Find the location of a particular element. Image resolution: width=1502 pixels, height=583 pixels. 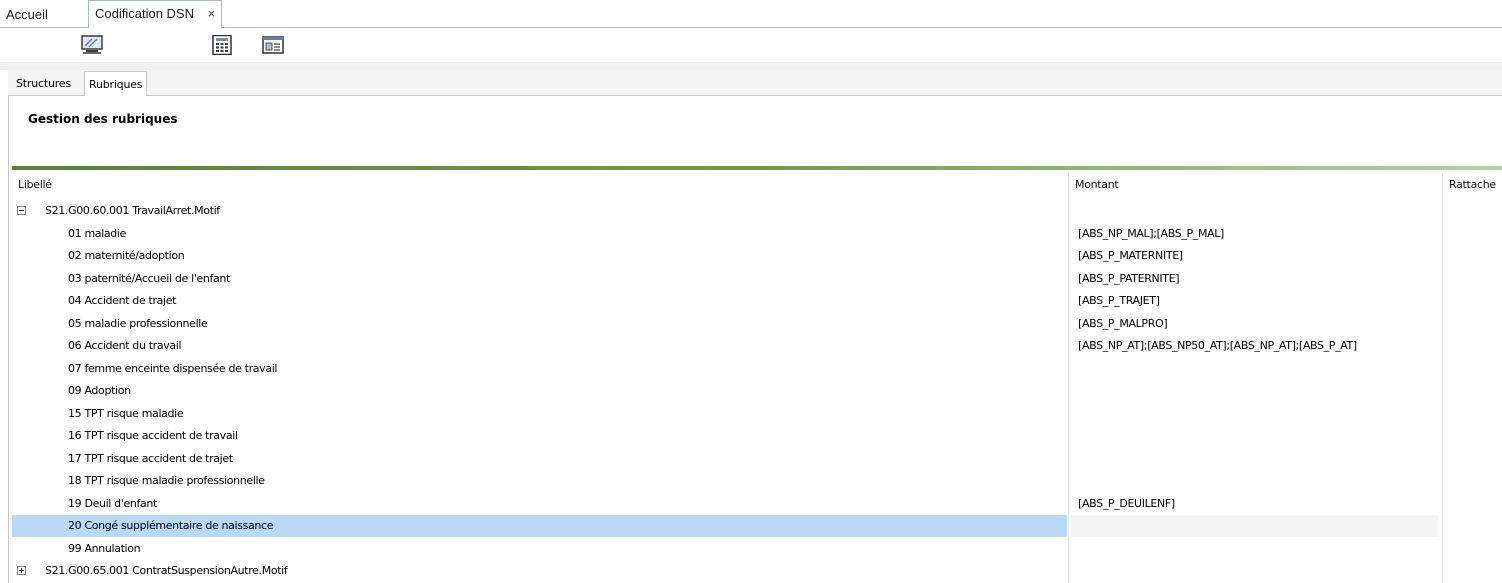

libelle-text: 99 Annulation is located at coordinates (104, 548).